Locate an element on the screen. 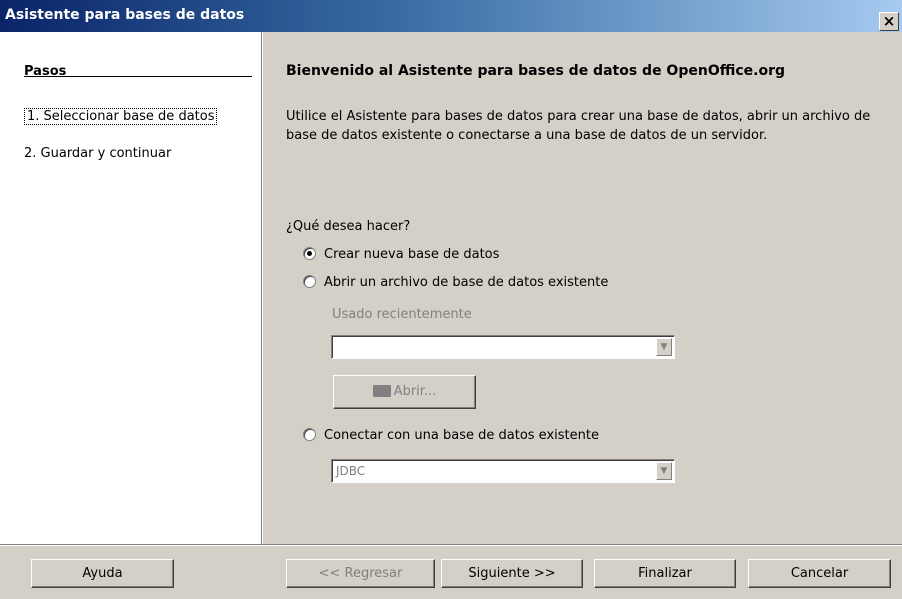 This screenshot has width=902, height=599. step-select-database: 1. Seleccionar base de datos is located at coordinates (121, 116).